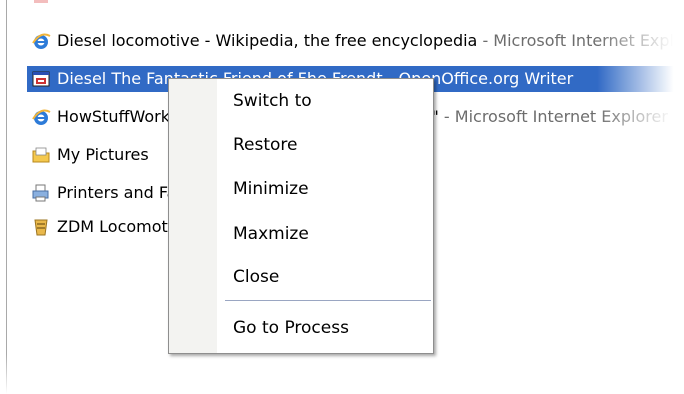  I want to click on menu-item-close: Close, so click(324, 277).